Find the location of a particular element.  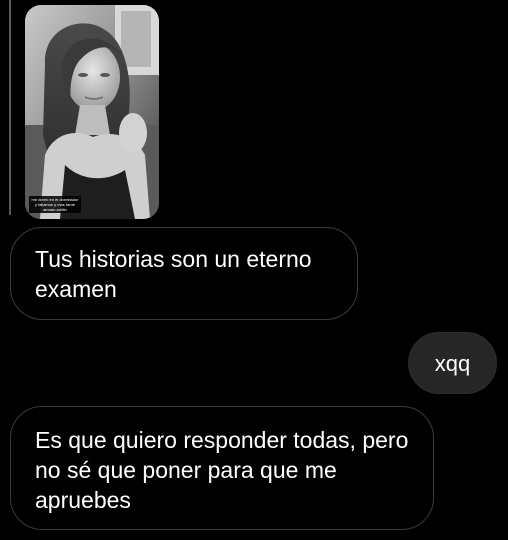

outgoing-message-bubble: xqq is located at coordinates (452, 363).